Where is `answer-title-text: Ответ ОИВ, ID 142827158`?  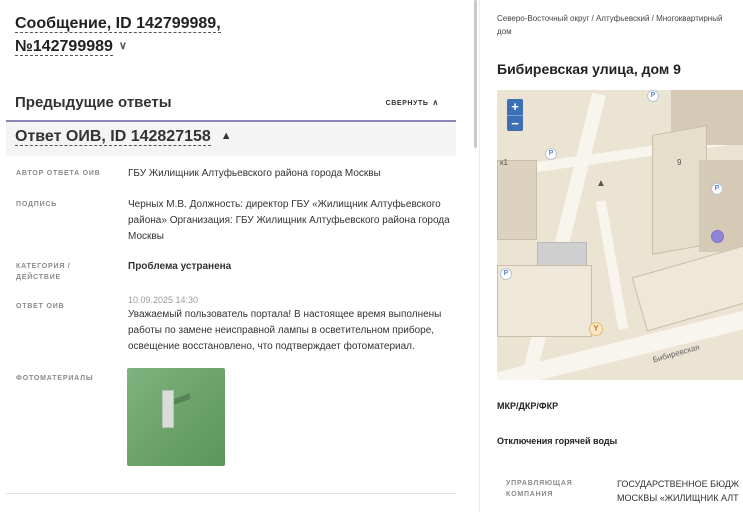
answer-title-text: Ответ ОИВ, ID 142827158 is located at coordinates (113, 137).